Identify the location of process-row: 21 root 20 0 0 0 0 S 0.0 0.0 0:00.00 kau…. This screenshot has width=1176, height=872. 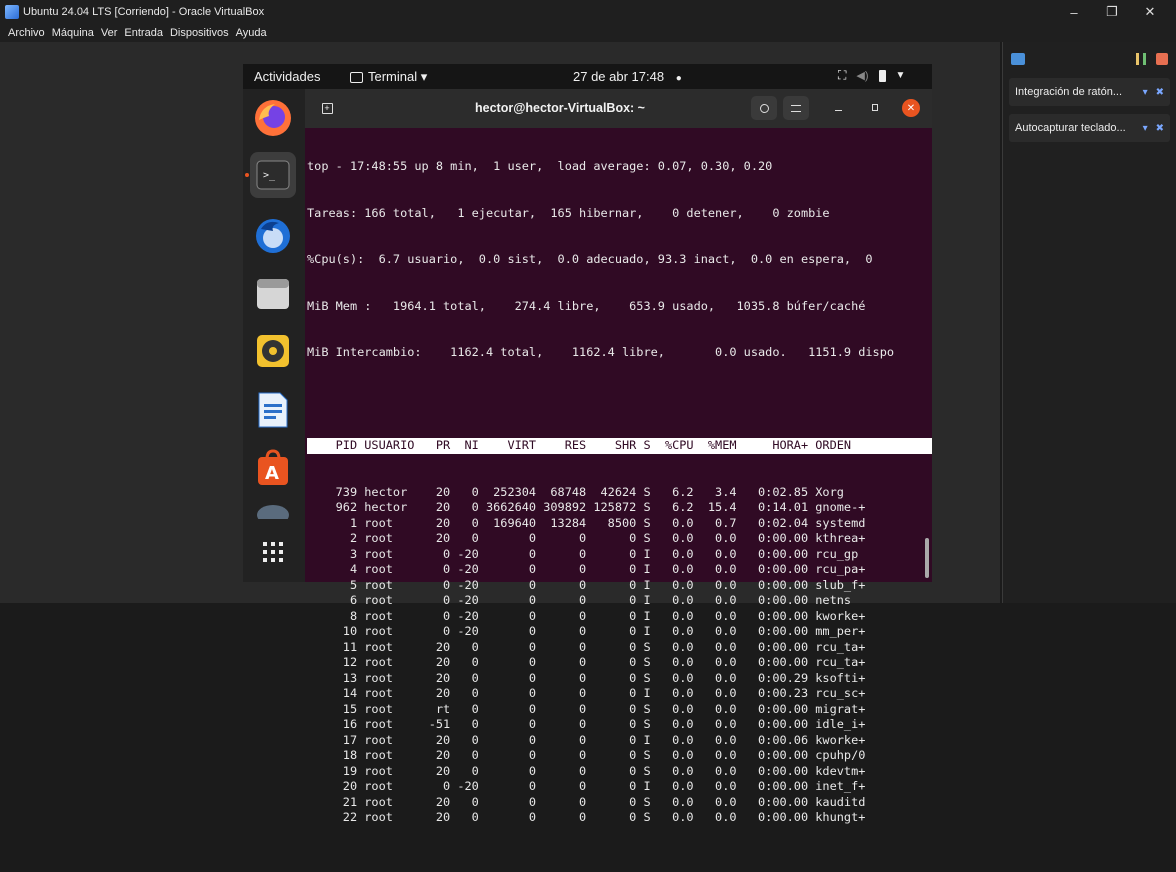
(586, 801).